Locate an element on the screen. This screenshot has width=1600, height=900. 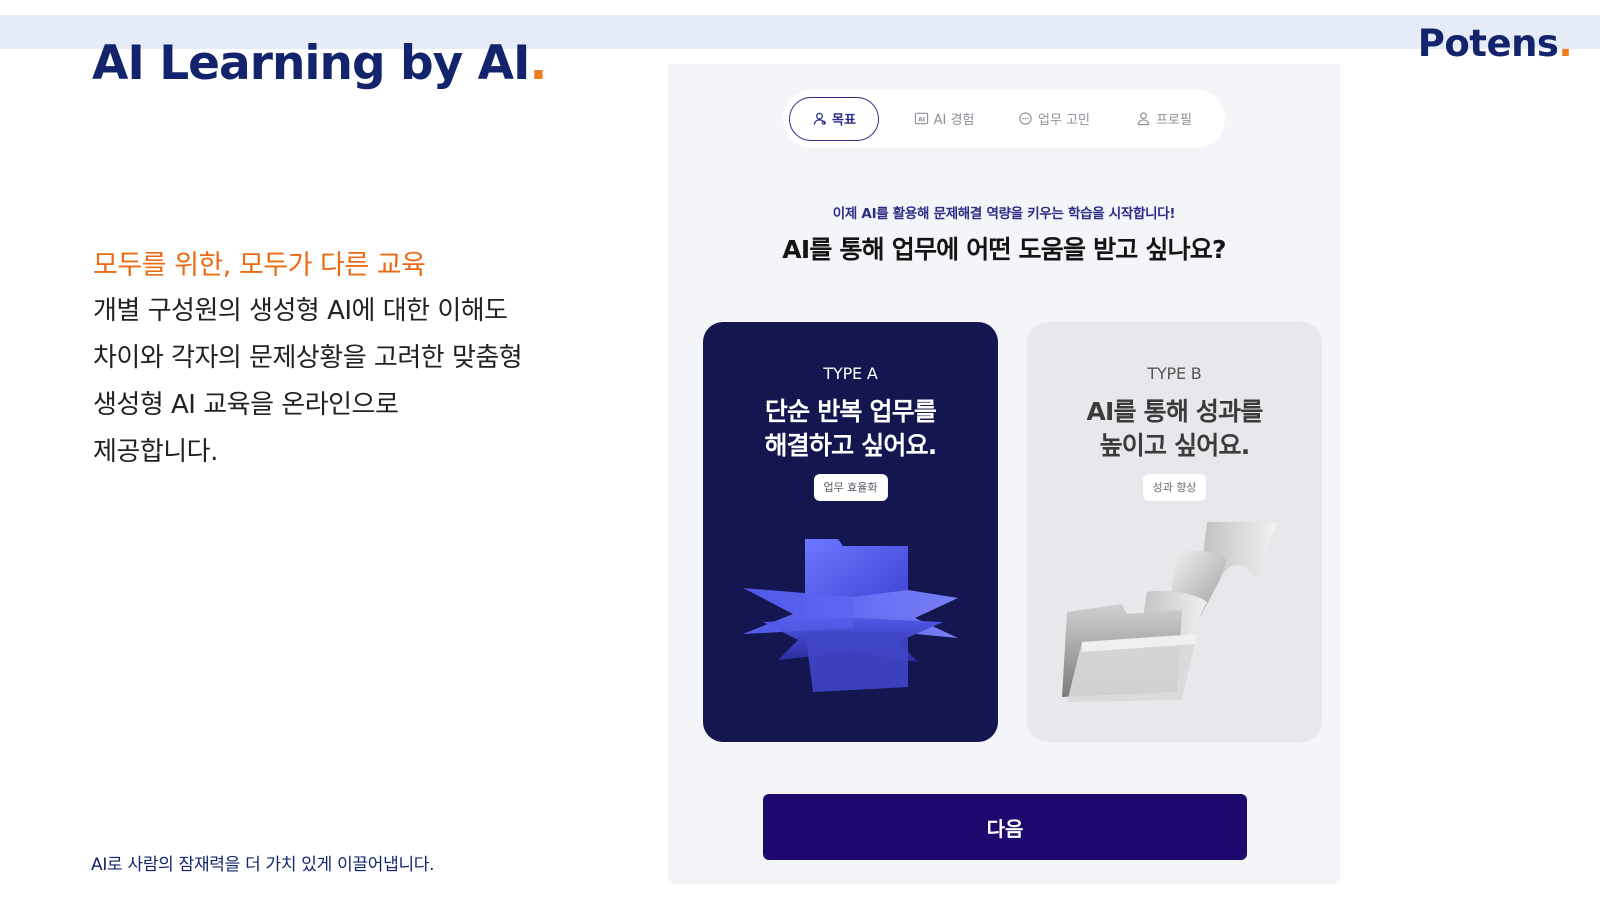
next-button: 다음 is located at coordinates (1005, 827).